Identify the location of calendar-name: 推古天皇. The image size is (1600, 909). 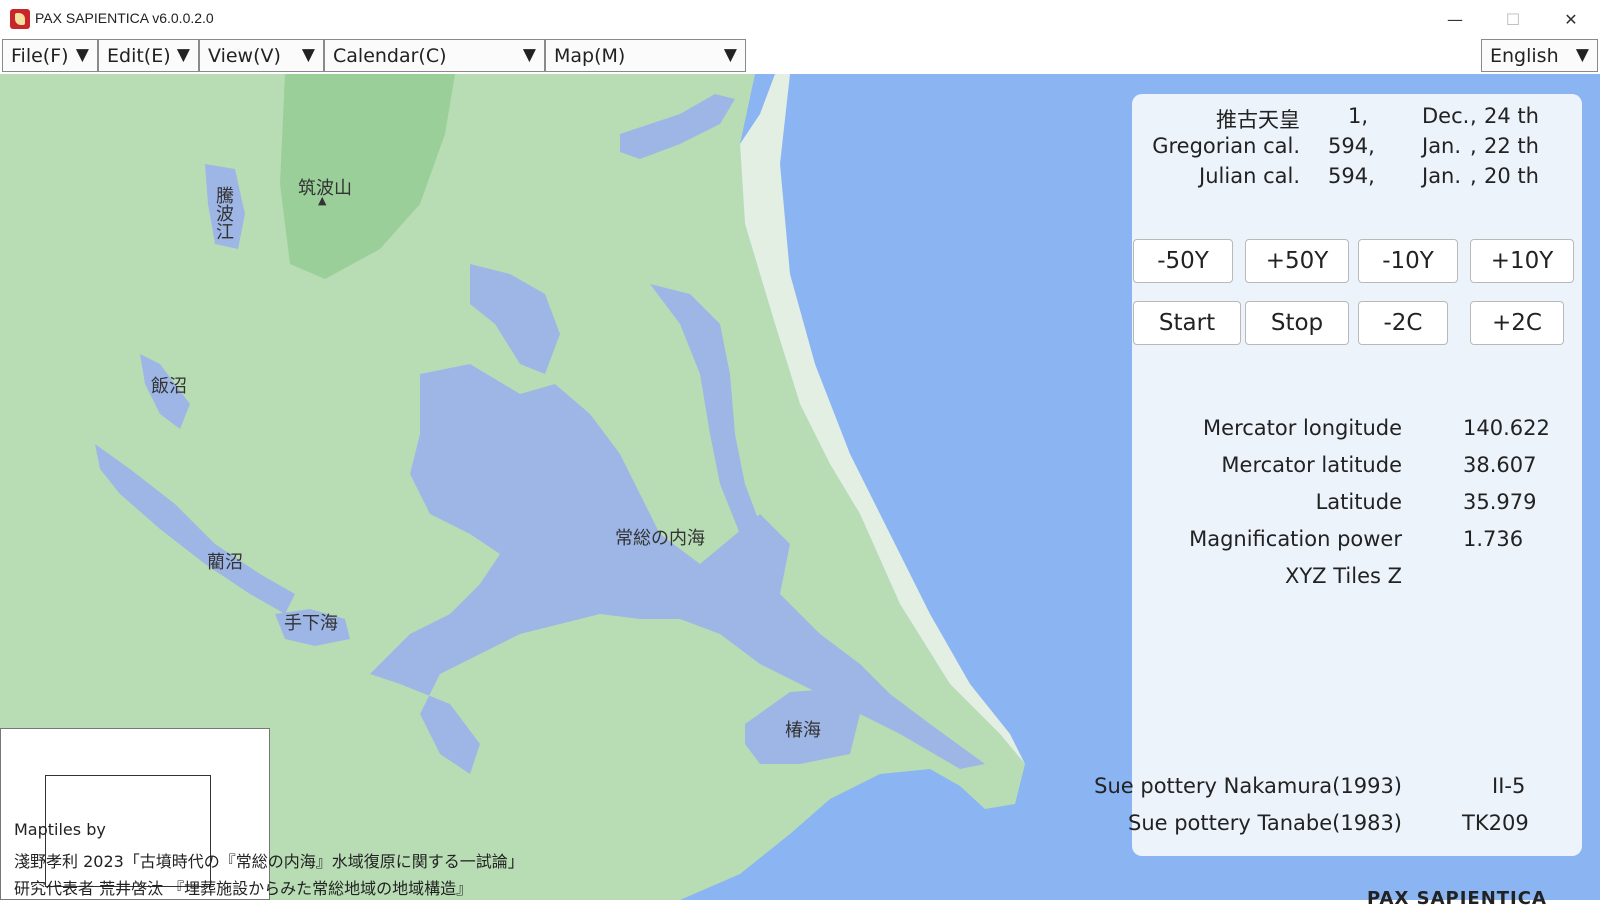
(1258, 120).